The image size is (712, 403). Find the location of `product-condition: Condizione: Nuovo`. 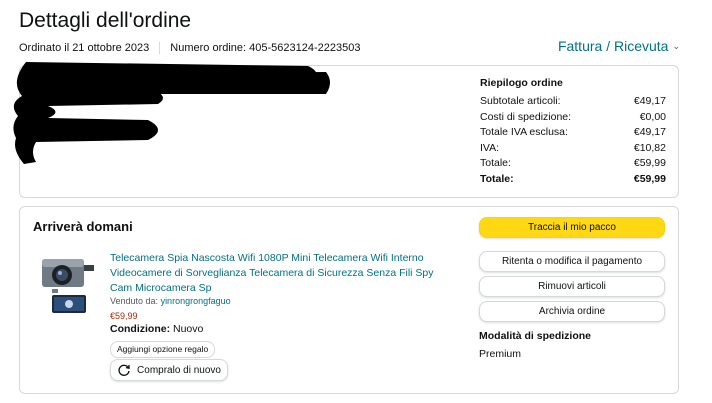

product-condition: Condizione: Nuovo is located at coordinates (156, 329).